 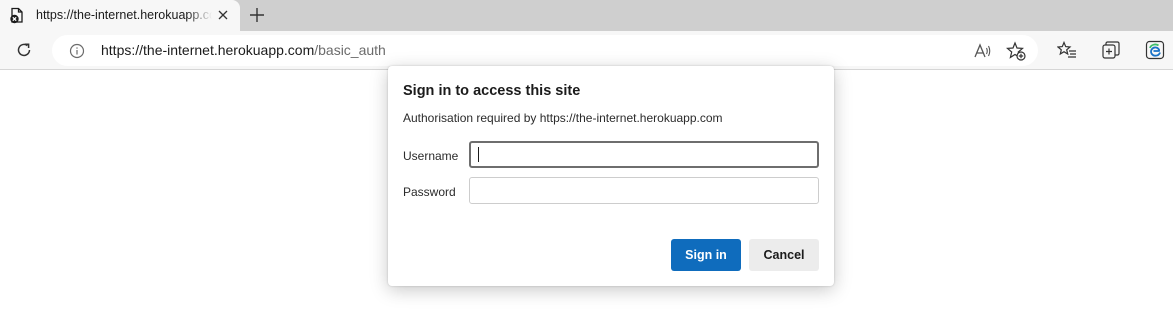 What do you see at coordinates (223, 15) in the screenshot?
I see `close-icon` at bounding box center [223, 15].